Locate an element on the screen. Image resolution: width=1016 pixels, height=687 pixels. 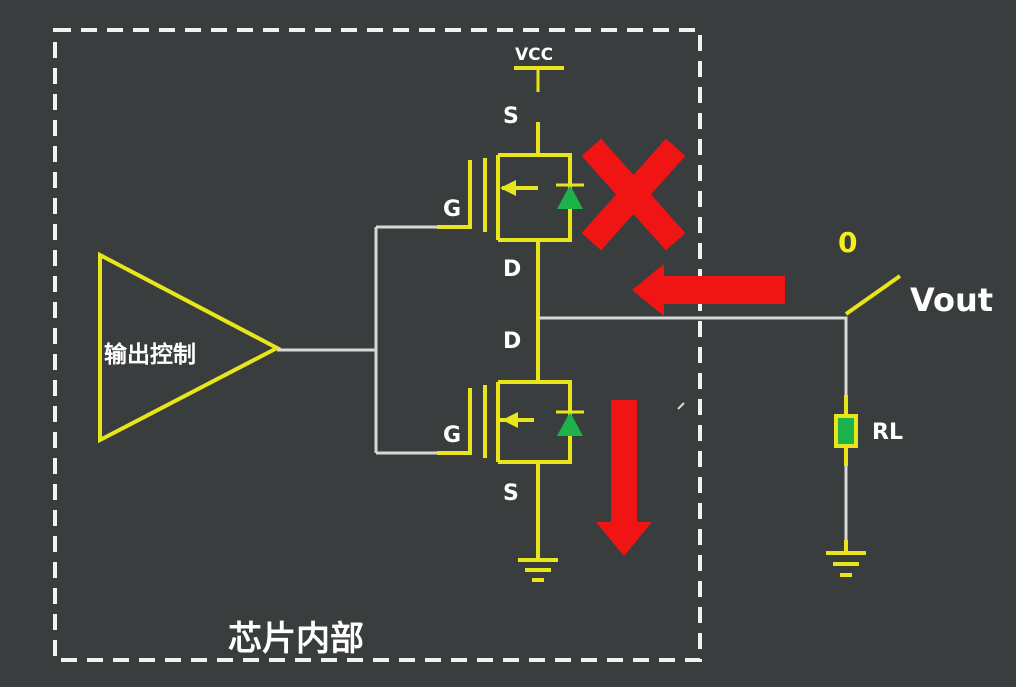
pmos-source-label: S is located at coordinates (511, 116).